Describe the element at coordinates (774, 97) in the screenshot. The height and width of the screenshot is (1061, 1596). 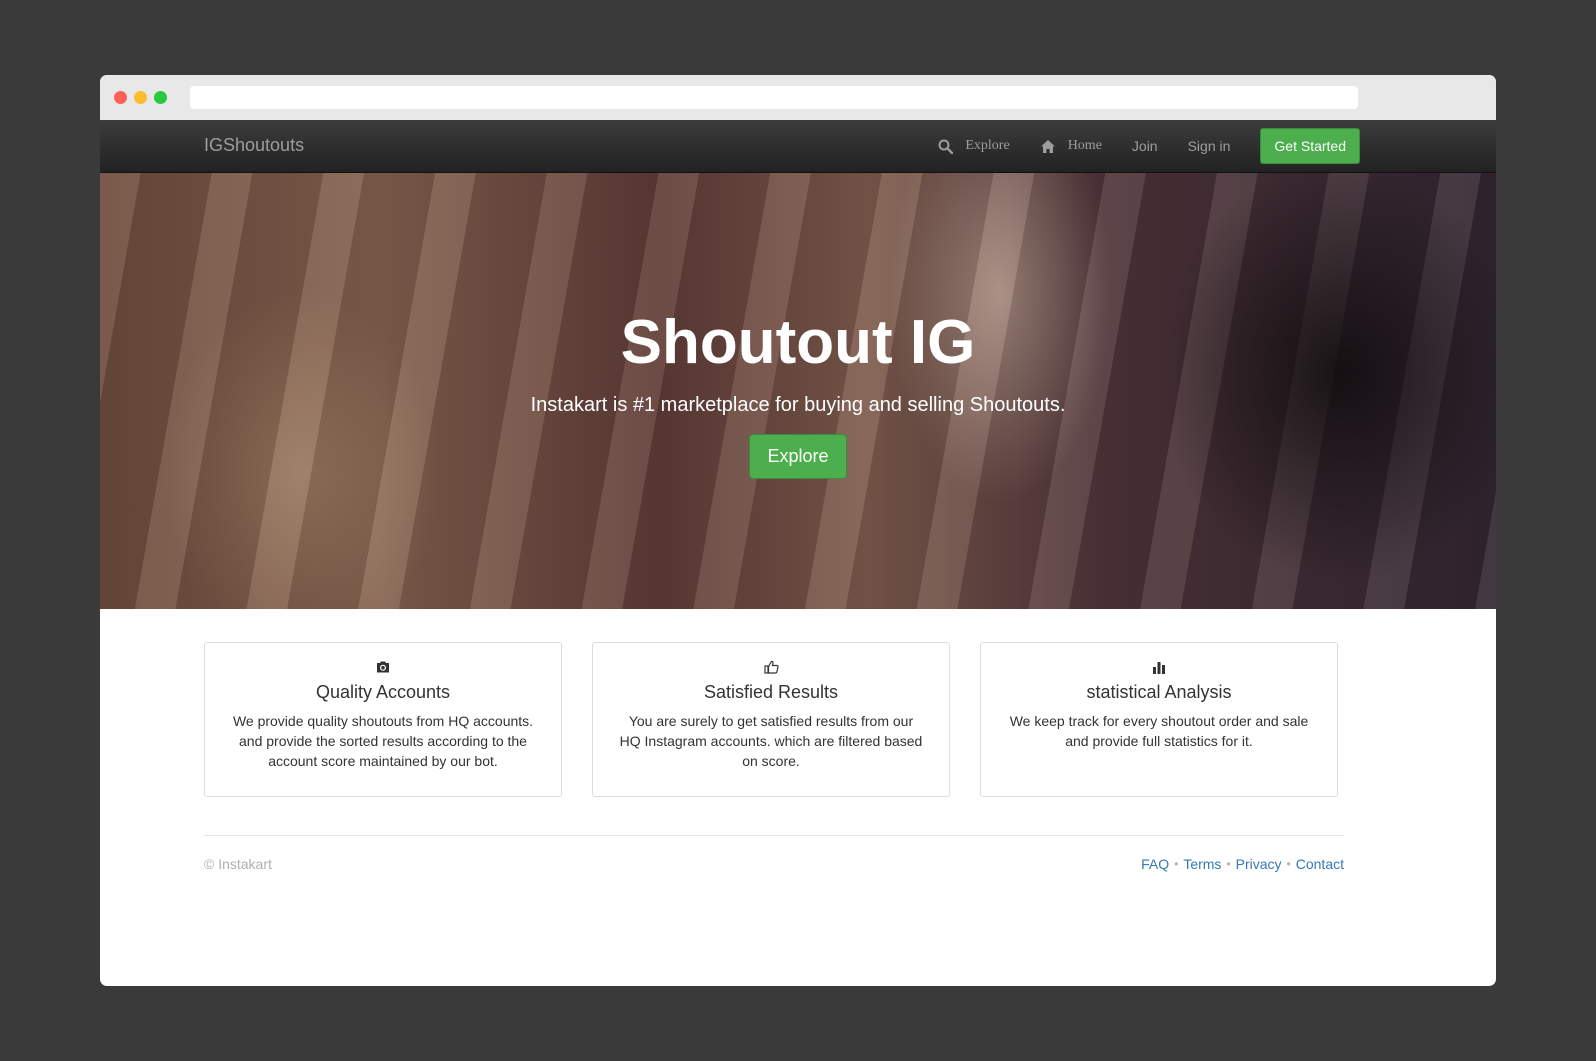
I see `address-bar` at that location.